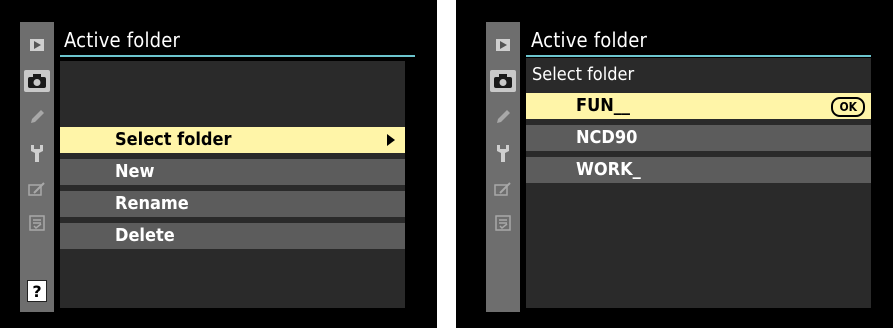  Describe the element at coordinates (603, 105) in the screenshot. I see `folder-label: FUN__` at that location.